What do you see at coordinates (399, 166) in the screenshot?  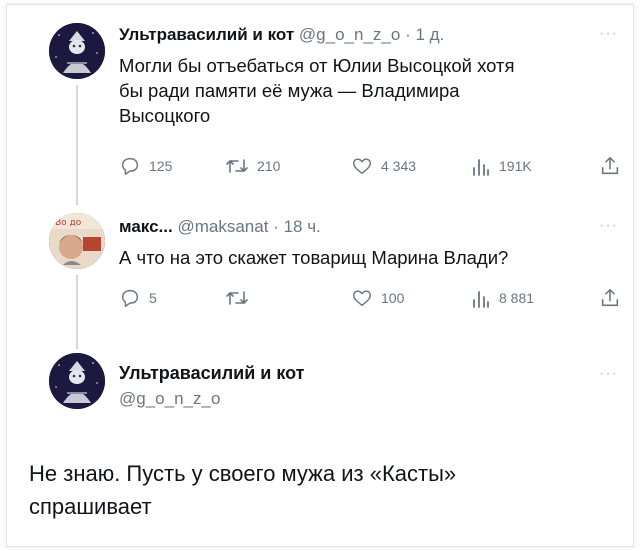 I see `like-count: 4 343` at bounding box center [399, 166].